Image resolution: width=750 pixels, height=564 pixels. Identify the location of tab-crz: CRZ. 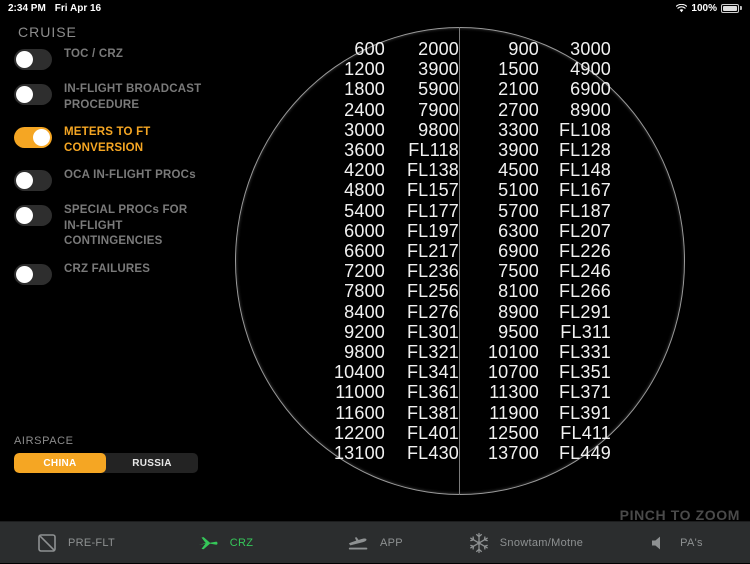
(225, 543).